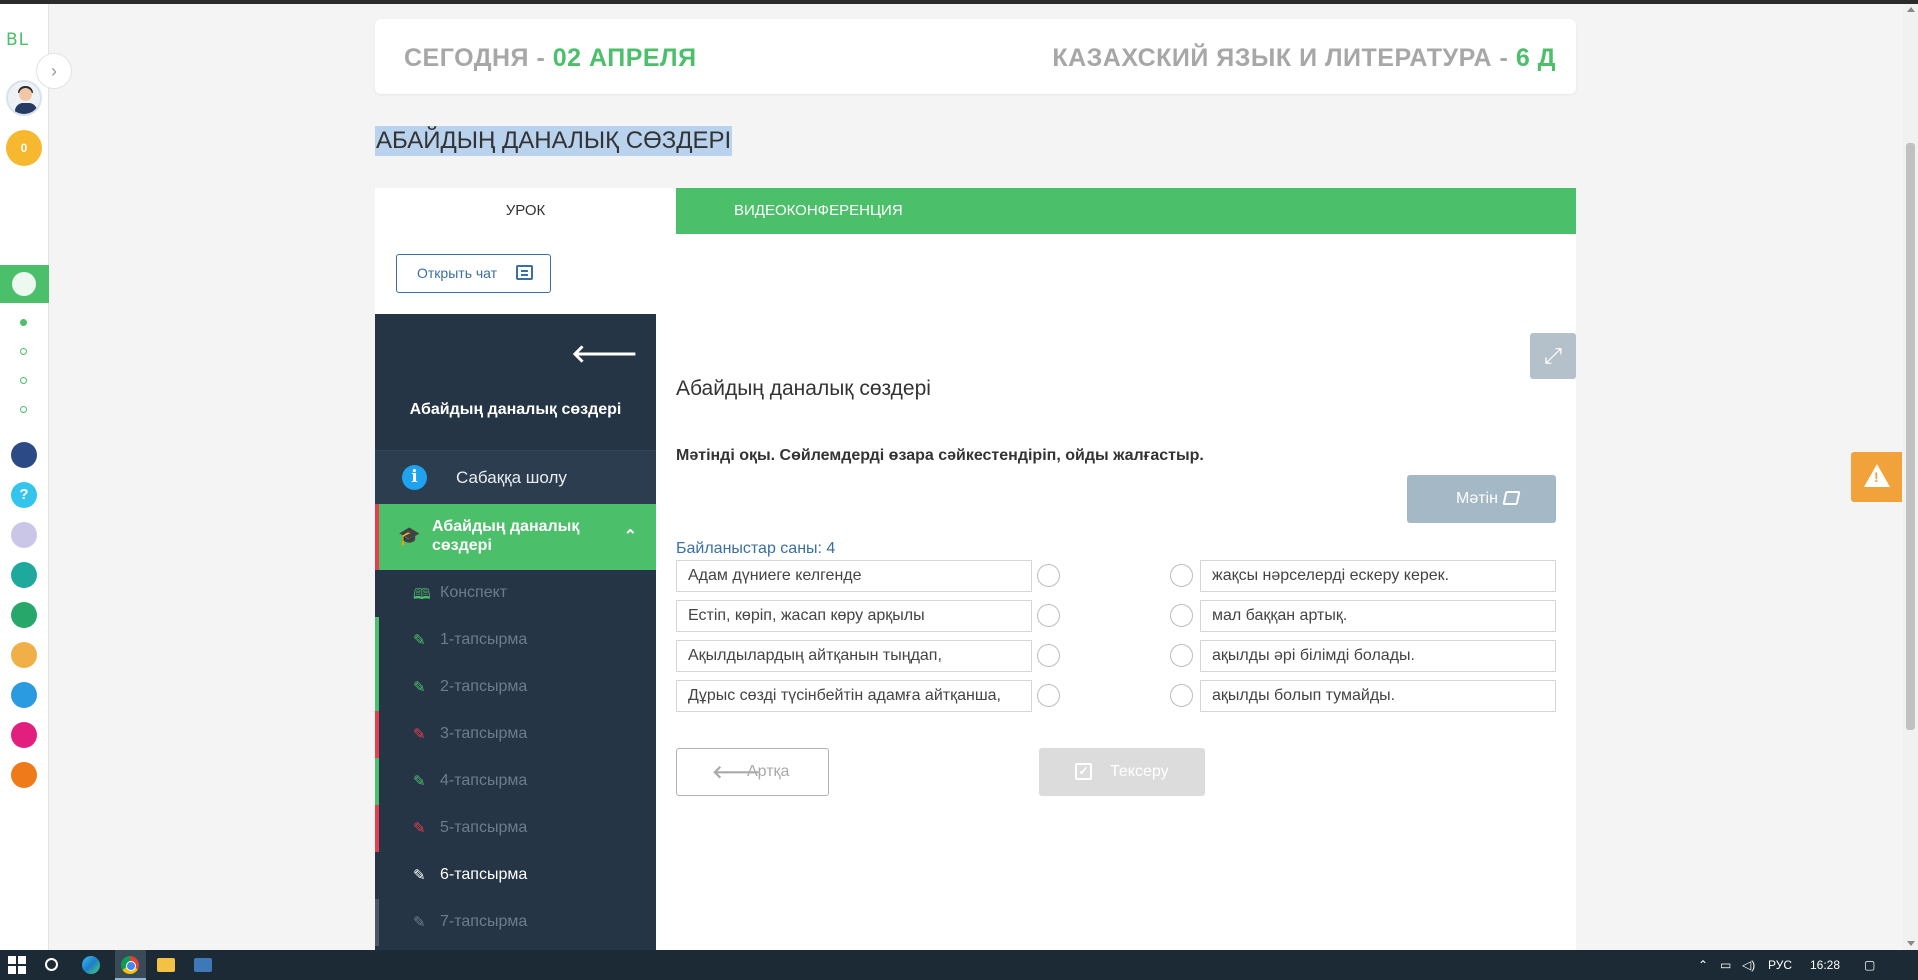  What do you see at coordinates (24, 775) in the screenshot?
I see `mektep-icon` at bounding box center [24, 775].